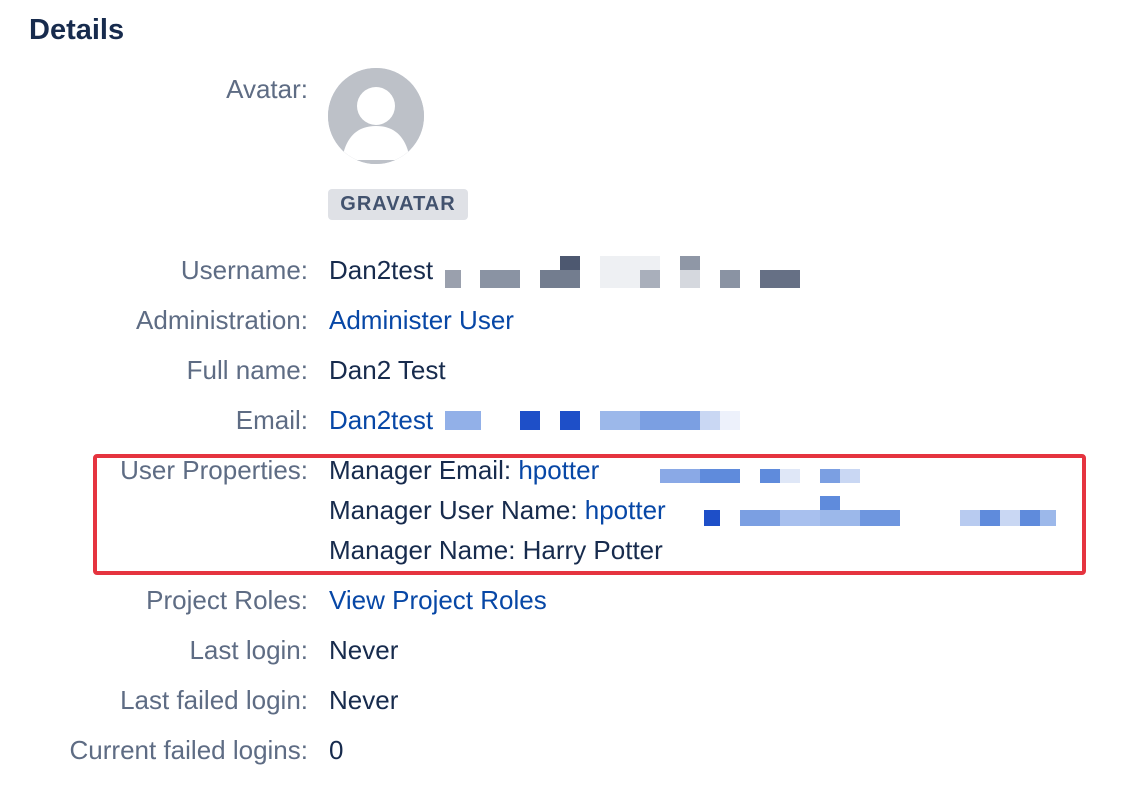 This screenshot has width=1138, height=790. Describe the element at coordinates (381, 270) in the screenshot. I see `username-value: Dan2test` at that location.